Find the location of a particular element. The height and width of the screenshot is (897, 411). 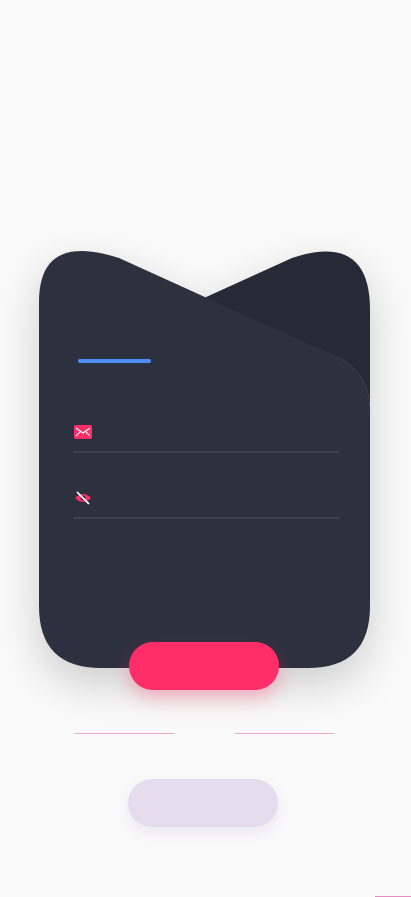

password-underline is located at coordinates (206, 518).